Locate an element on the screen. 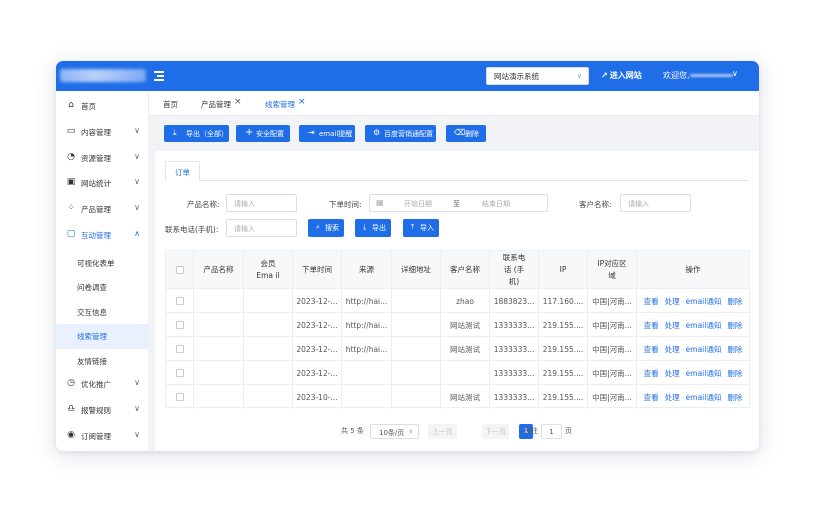 This screenshot has height=510, width=820. search-button: ⌕ 搜索 is located at coordinates (326, 228).